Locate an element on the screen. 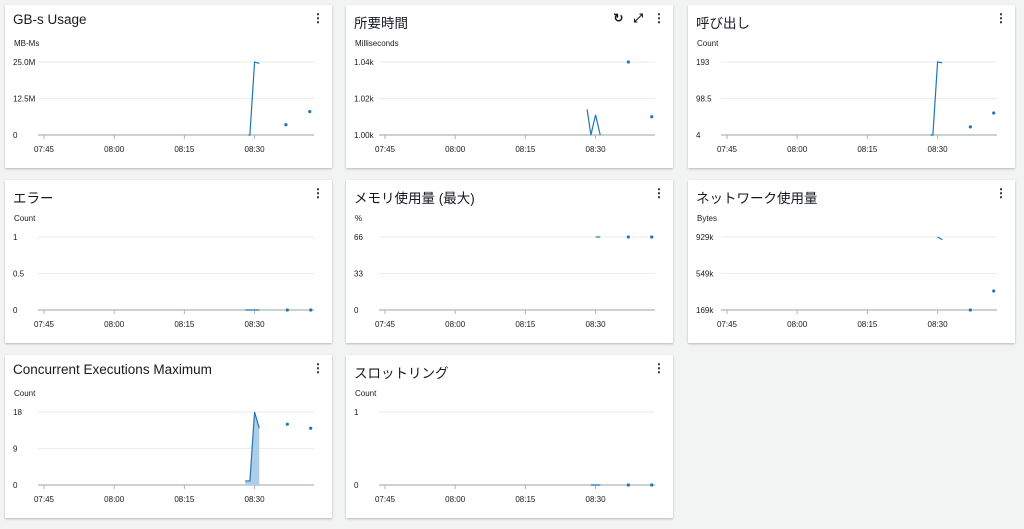 This screenshot has width=1024, height=529. y-tick-label: 169k is located at coordinates (705, 310).